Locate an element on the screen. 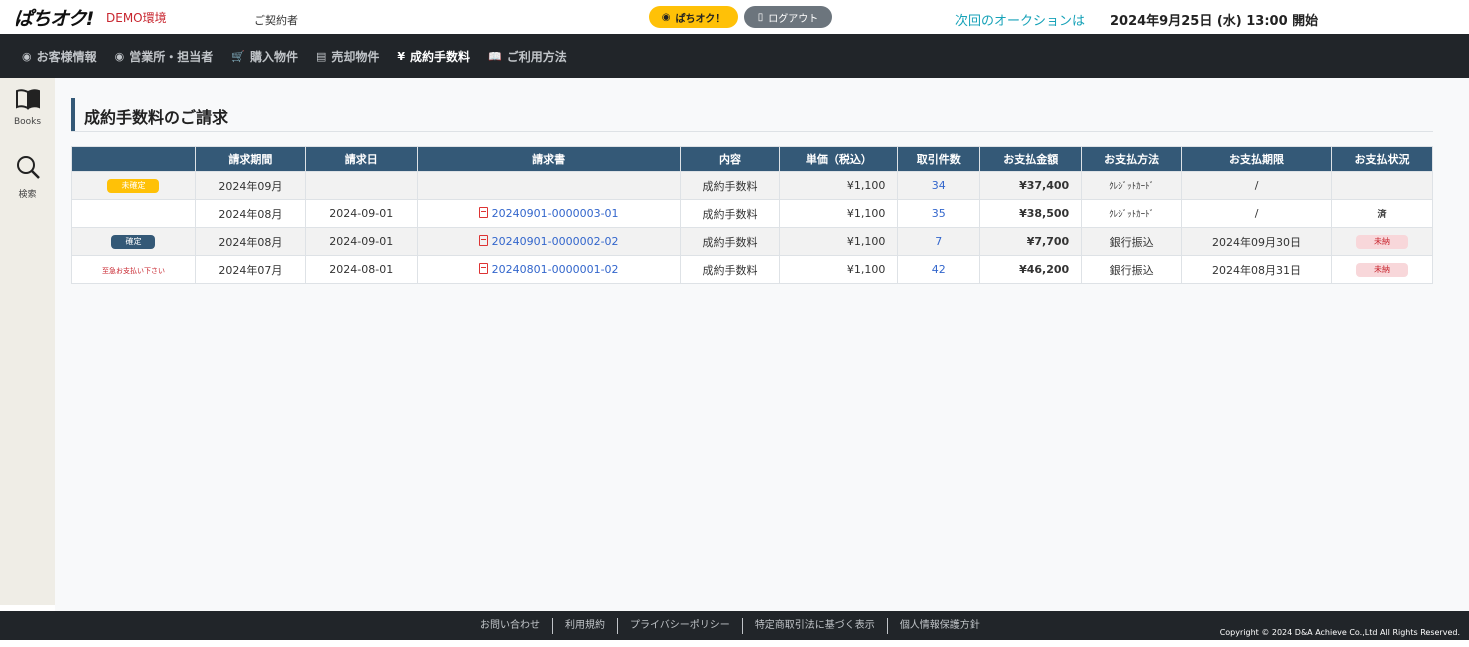  nav-item-customer-info: ◉ お客様情報 is located at coordinates (59, 56).